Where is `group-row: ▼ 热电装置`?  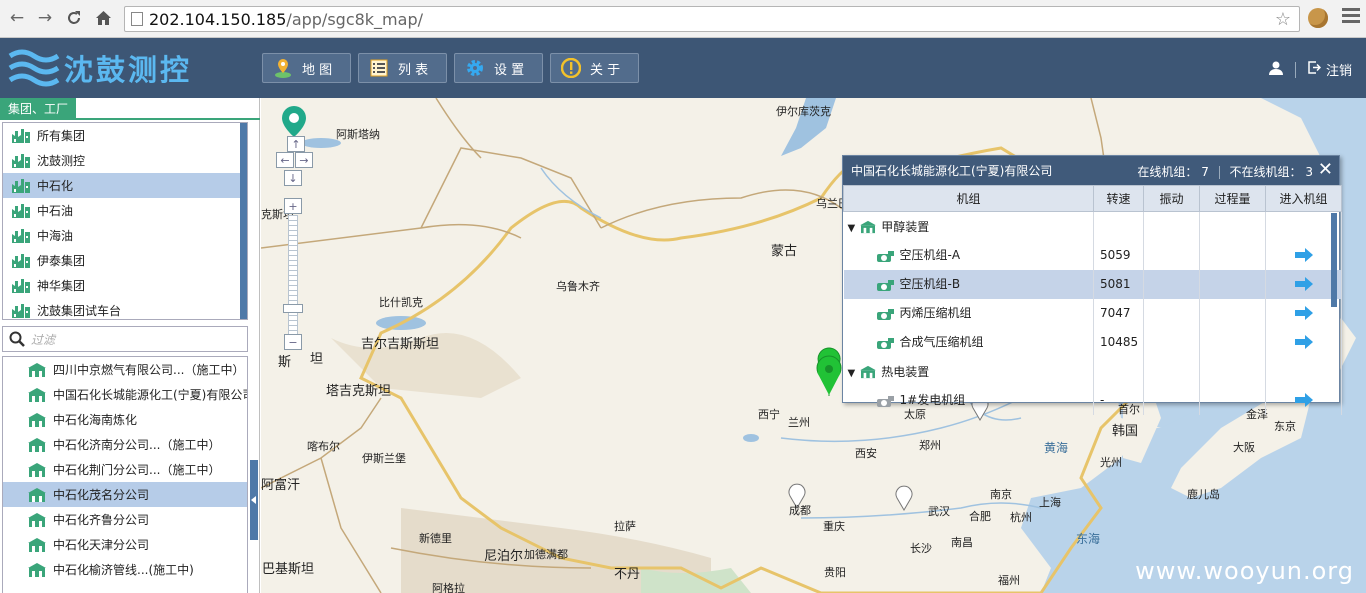 group-row: ▼ 热电装置 is located at coordinates (1092, 371).